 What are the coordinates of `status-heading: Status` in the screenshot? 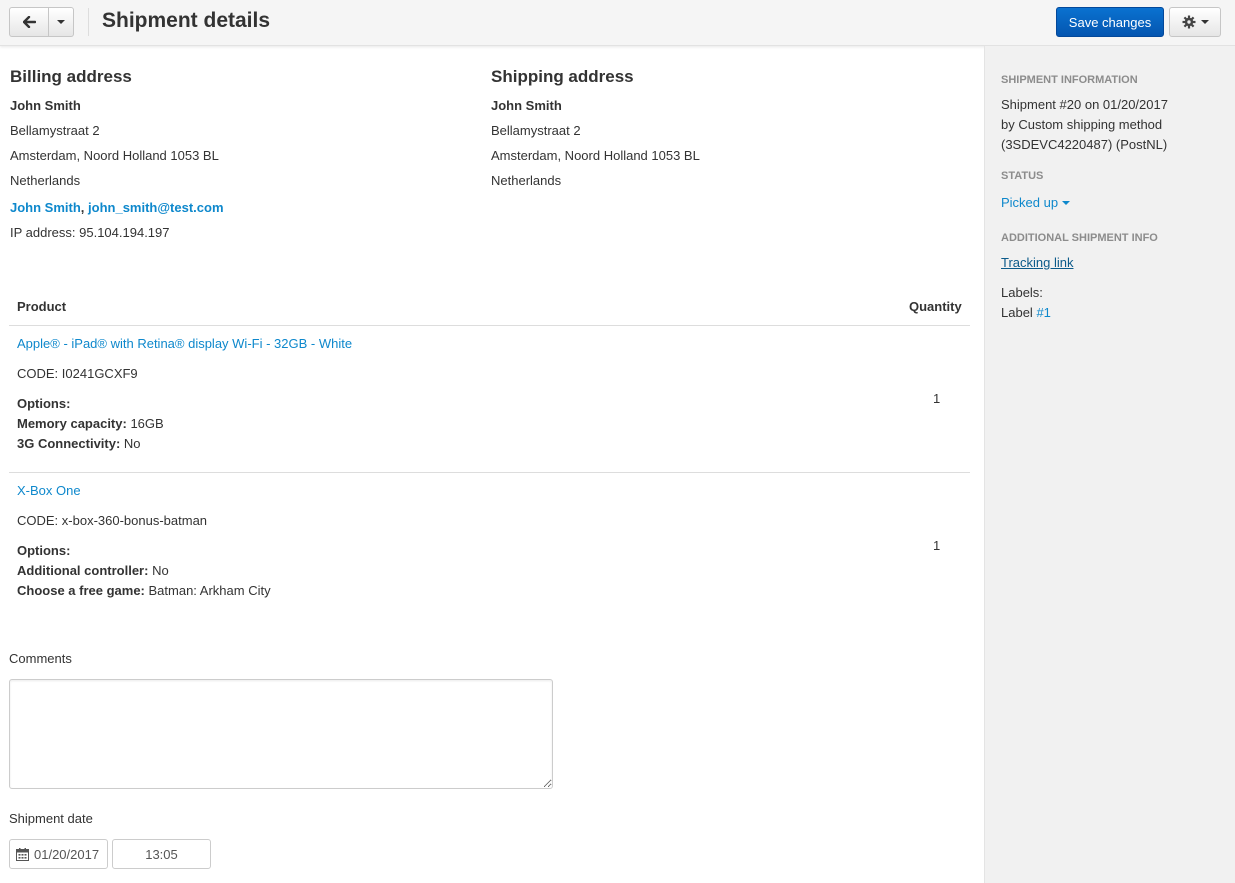 It's located at (1022, 176).